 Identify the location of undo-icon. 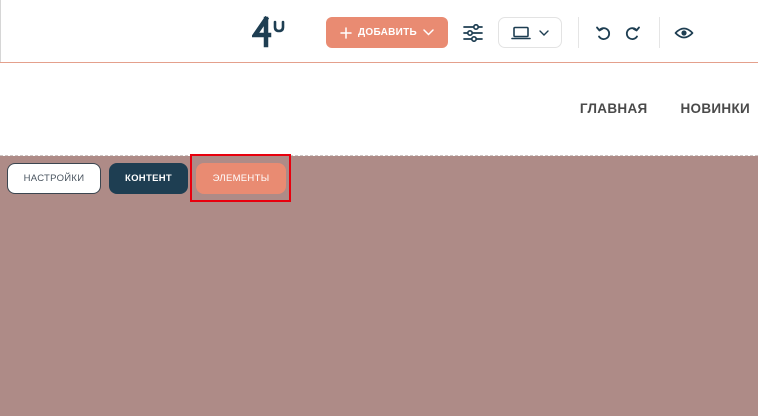
(603, 33).